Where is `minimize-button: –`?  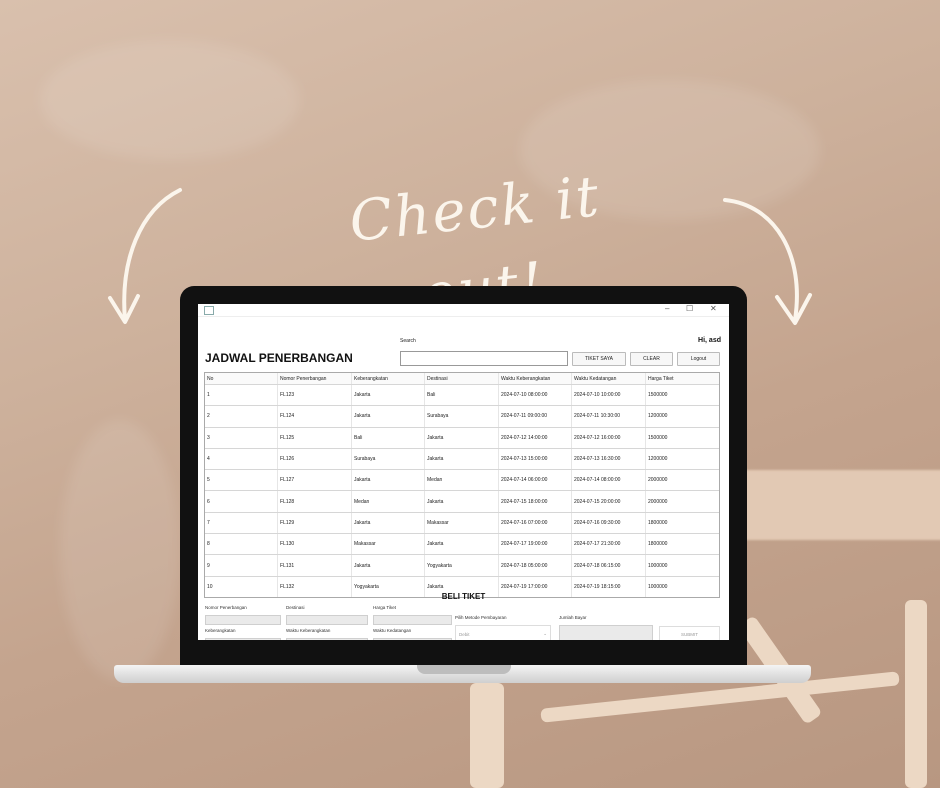
minimize-button: – is located at coordinates (667, 309).